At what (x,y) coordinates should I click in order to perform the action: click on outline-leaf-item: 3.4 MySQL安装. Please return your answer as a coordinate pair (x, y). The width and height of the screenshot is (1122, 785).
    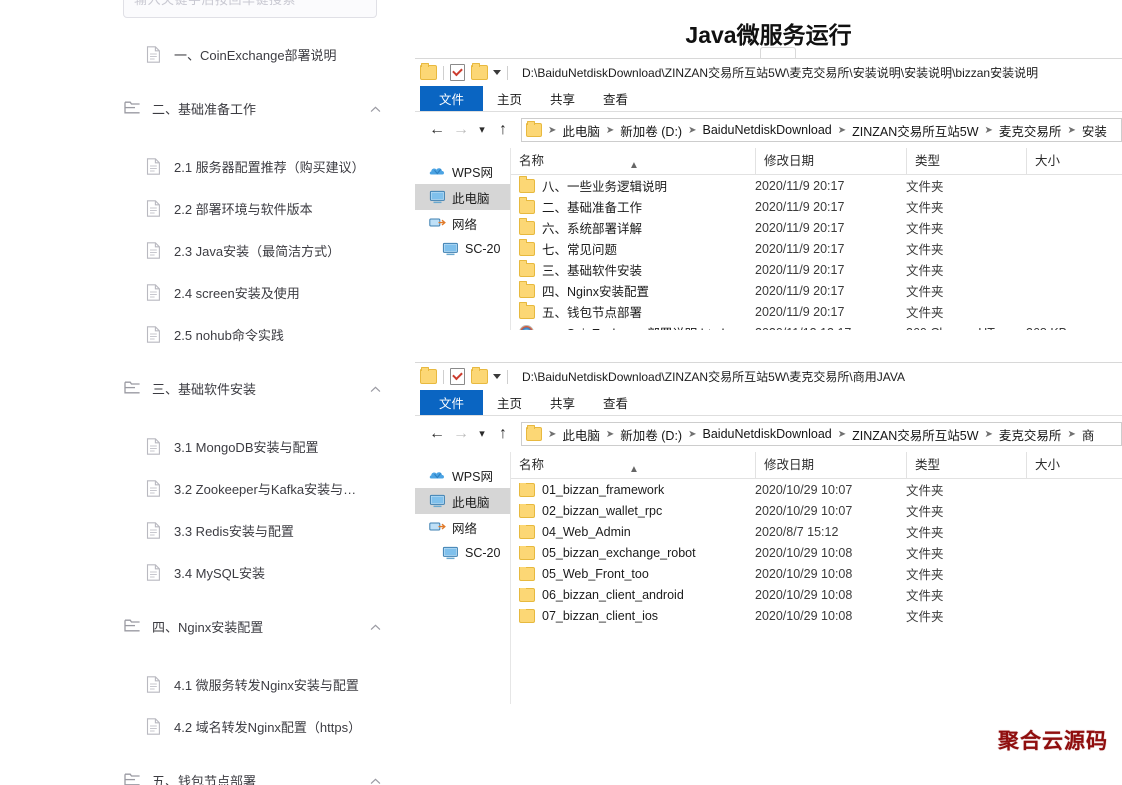
    Looking at the image, I should click on (201, 572).